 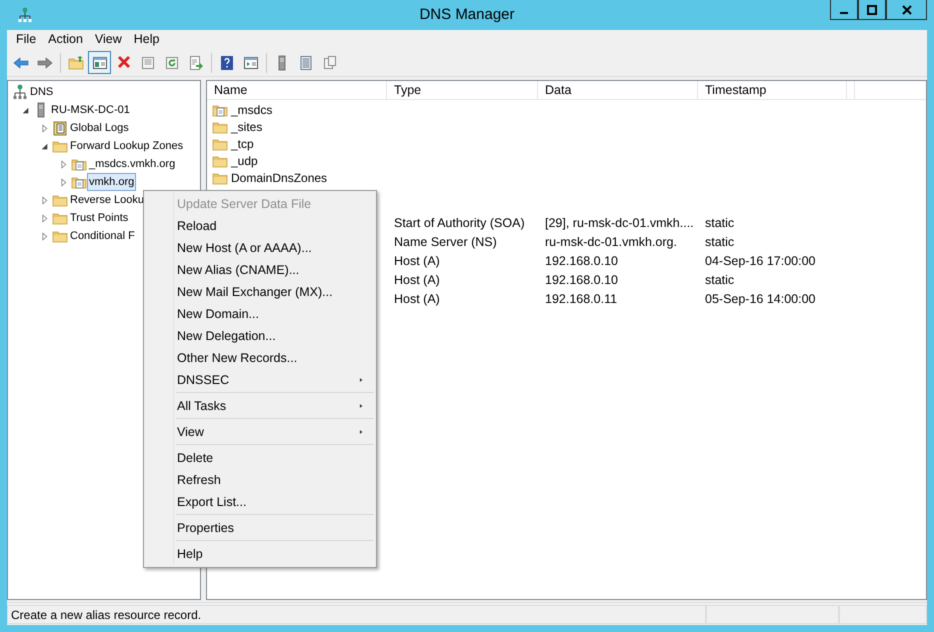 I want to click on back-arrow-icon, so click(x=20, y=62).